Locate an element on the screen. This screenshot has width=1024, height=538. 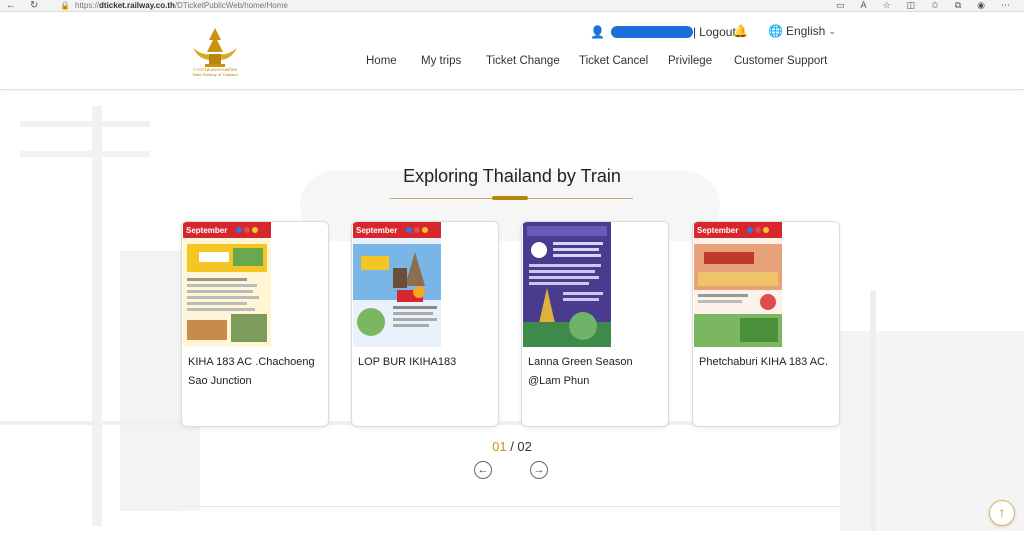
logout-link: Logout is located at coordinates (717, 32).